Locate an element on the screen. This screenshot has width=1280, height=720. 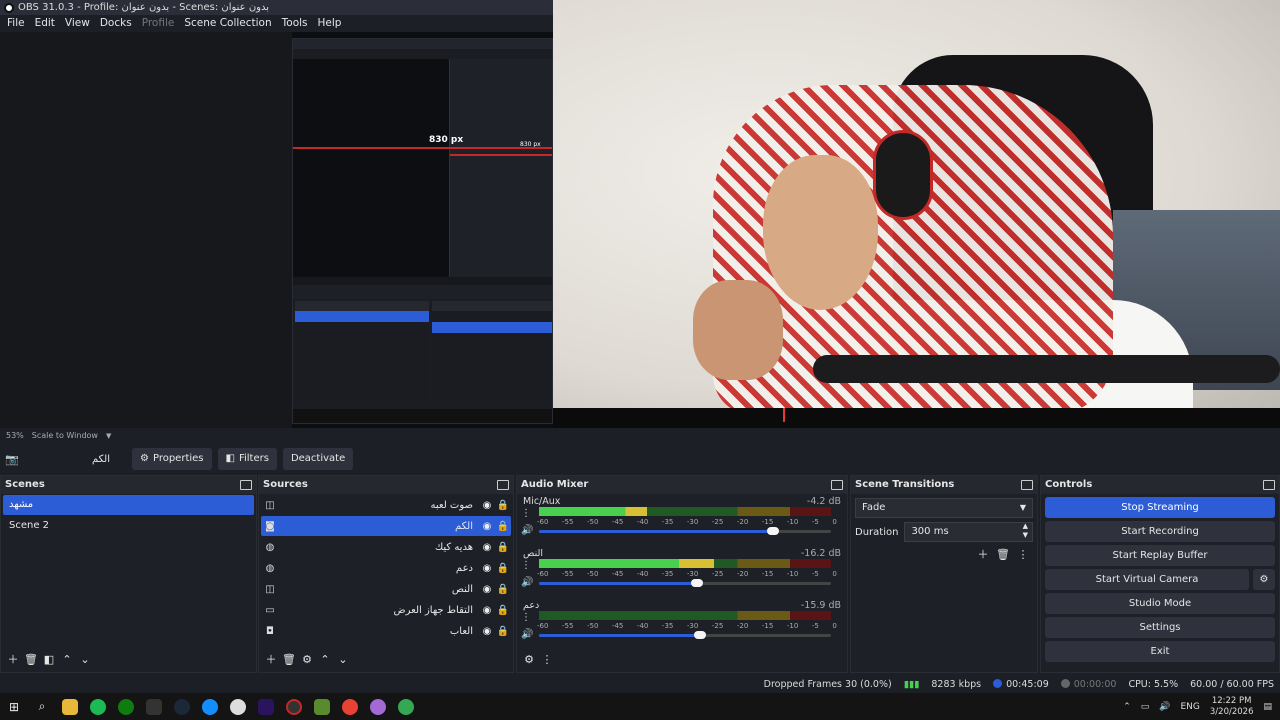
source-row: ◙ الكم ◉ 🔒 is located at coordinates (386, 526).